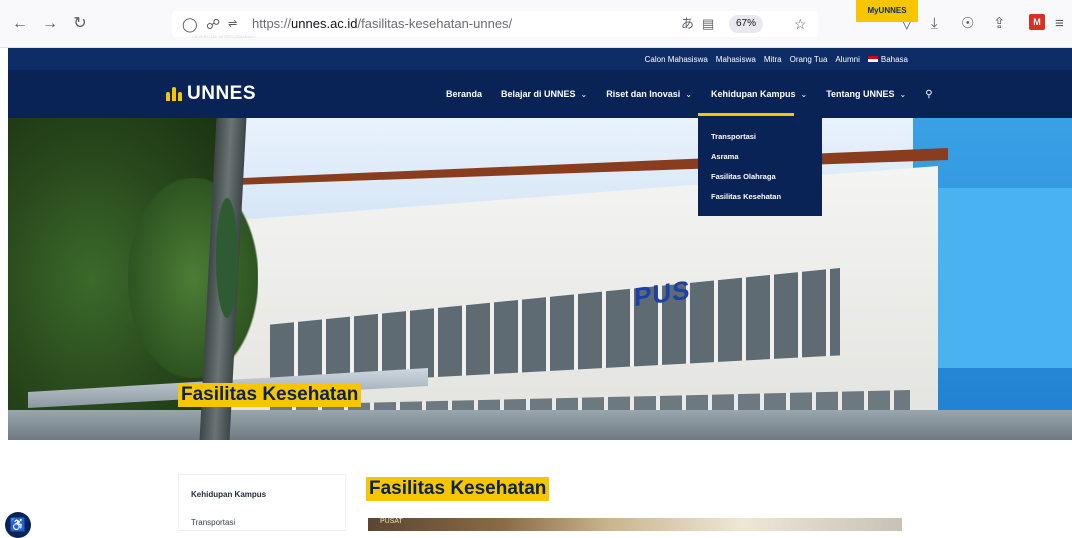  What do you see at coordinates (270, 395) in the screenshot?
I see `hero-title: Fasilitas Kesehatan` at bounding box center [270, 395].